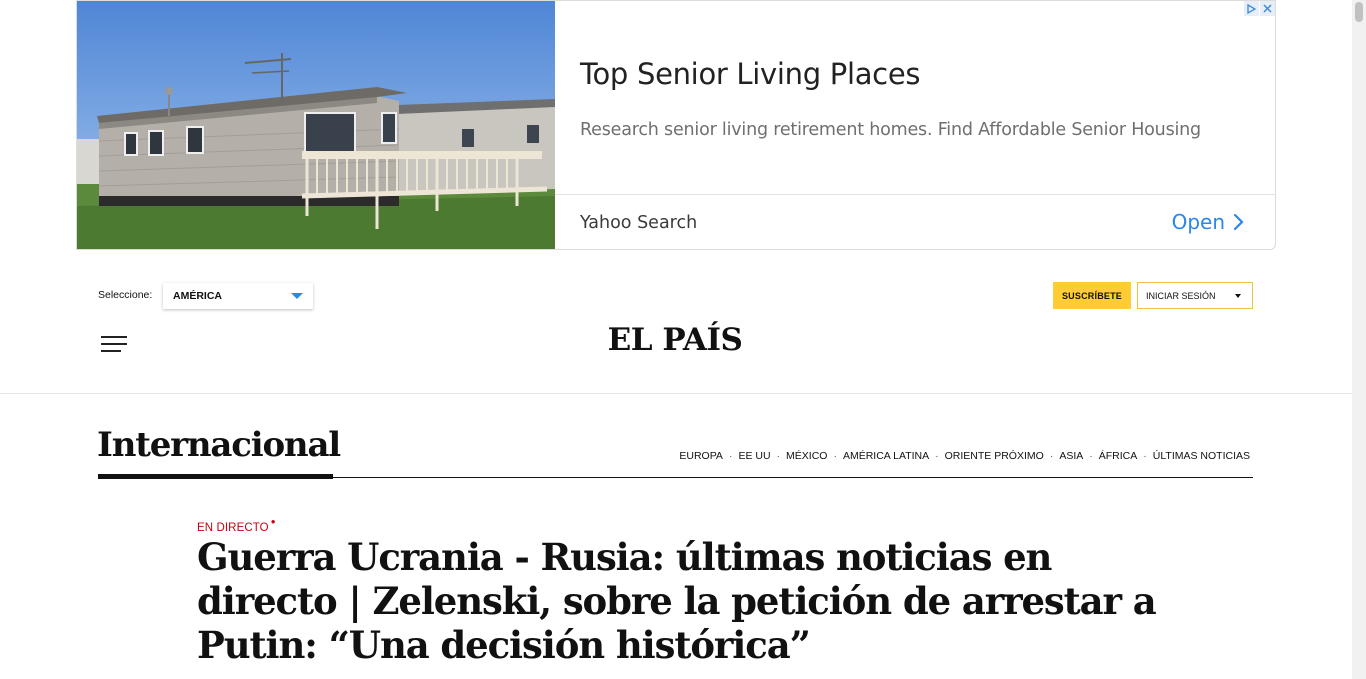 Image resolution: width=1366 pixels, height=679 pixels. I want to click on login-label: INICIAR SESIÓN, so click(1181, 295).